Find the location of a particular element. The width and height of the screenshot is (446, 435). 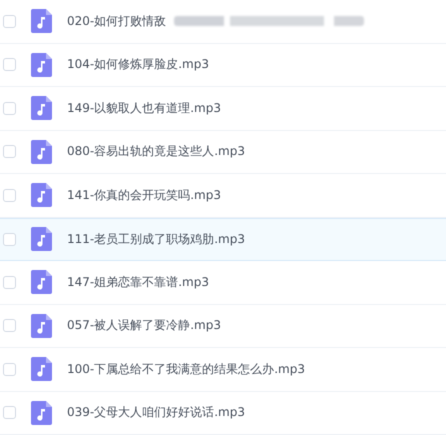

file-name: 111-老员工别成了职场鸡肋.mp3 is located at coordinates (156, 239).